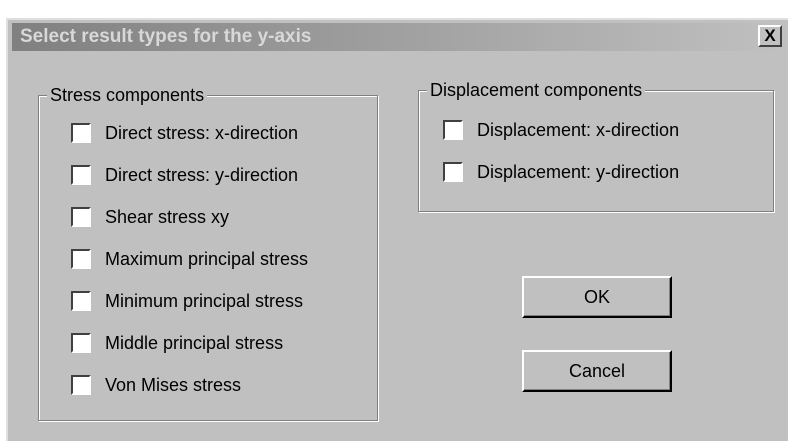 The height and width of the screenshot is (441, 788). What do you see at coordinates (194, 343) in the screenshot?
I see `checkbox-label: Middle principal stress` at bounding box center [194, 343].